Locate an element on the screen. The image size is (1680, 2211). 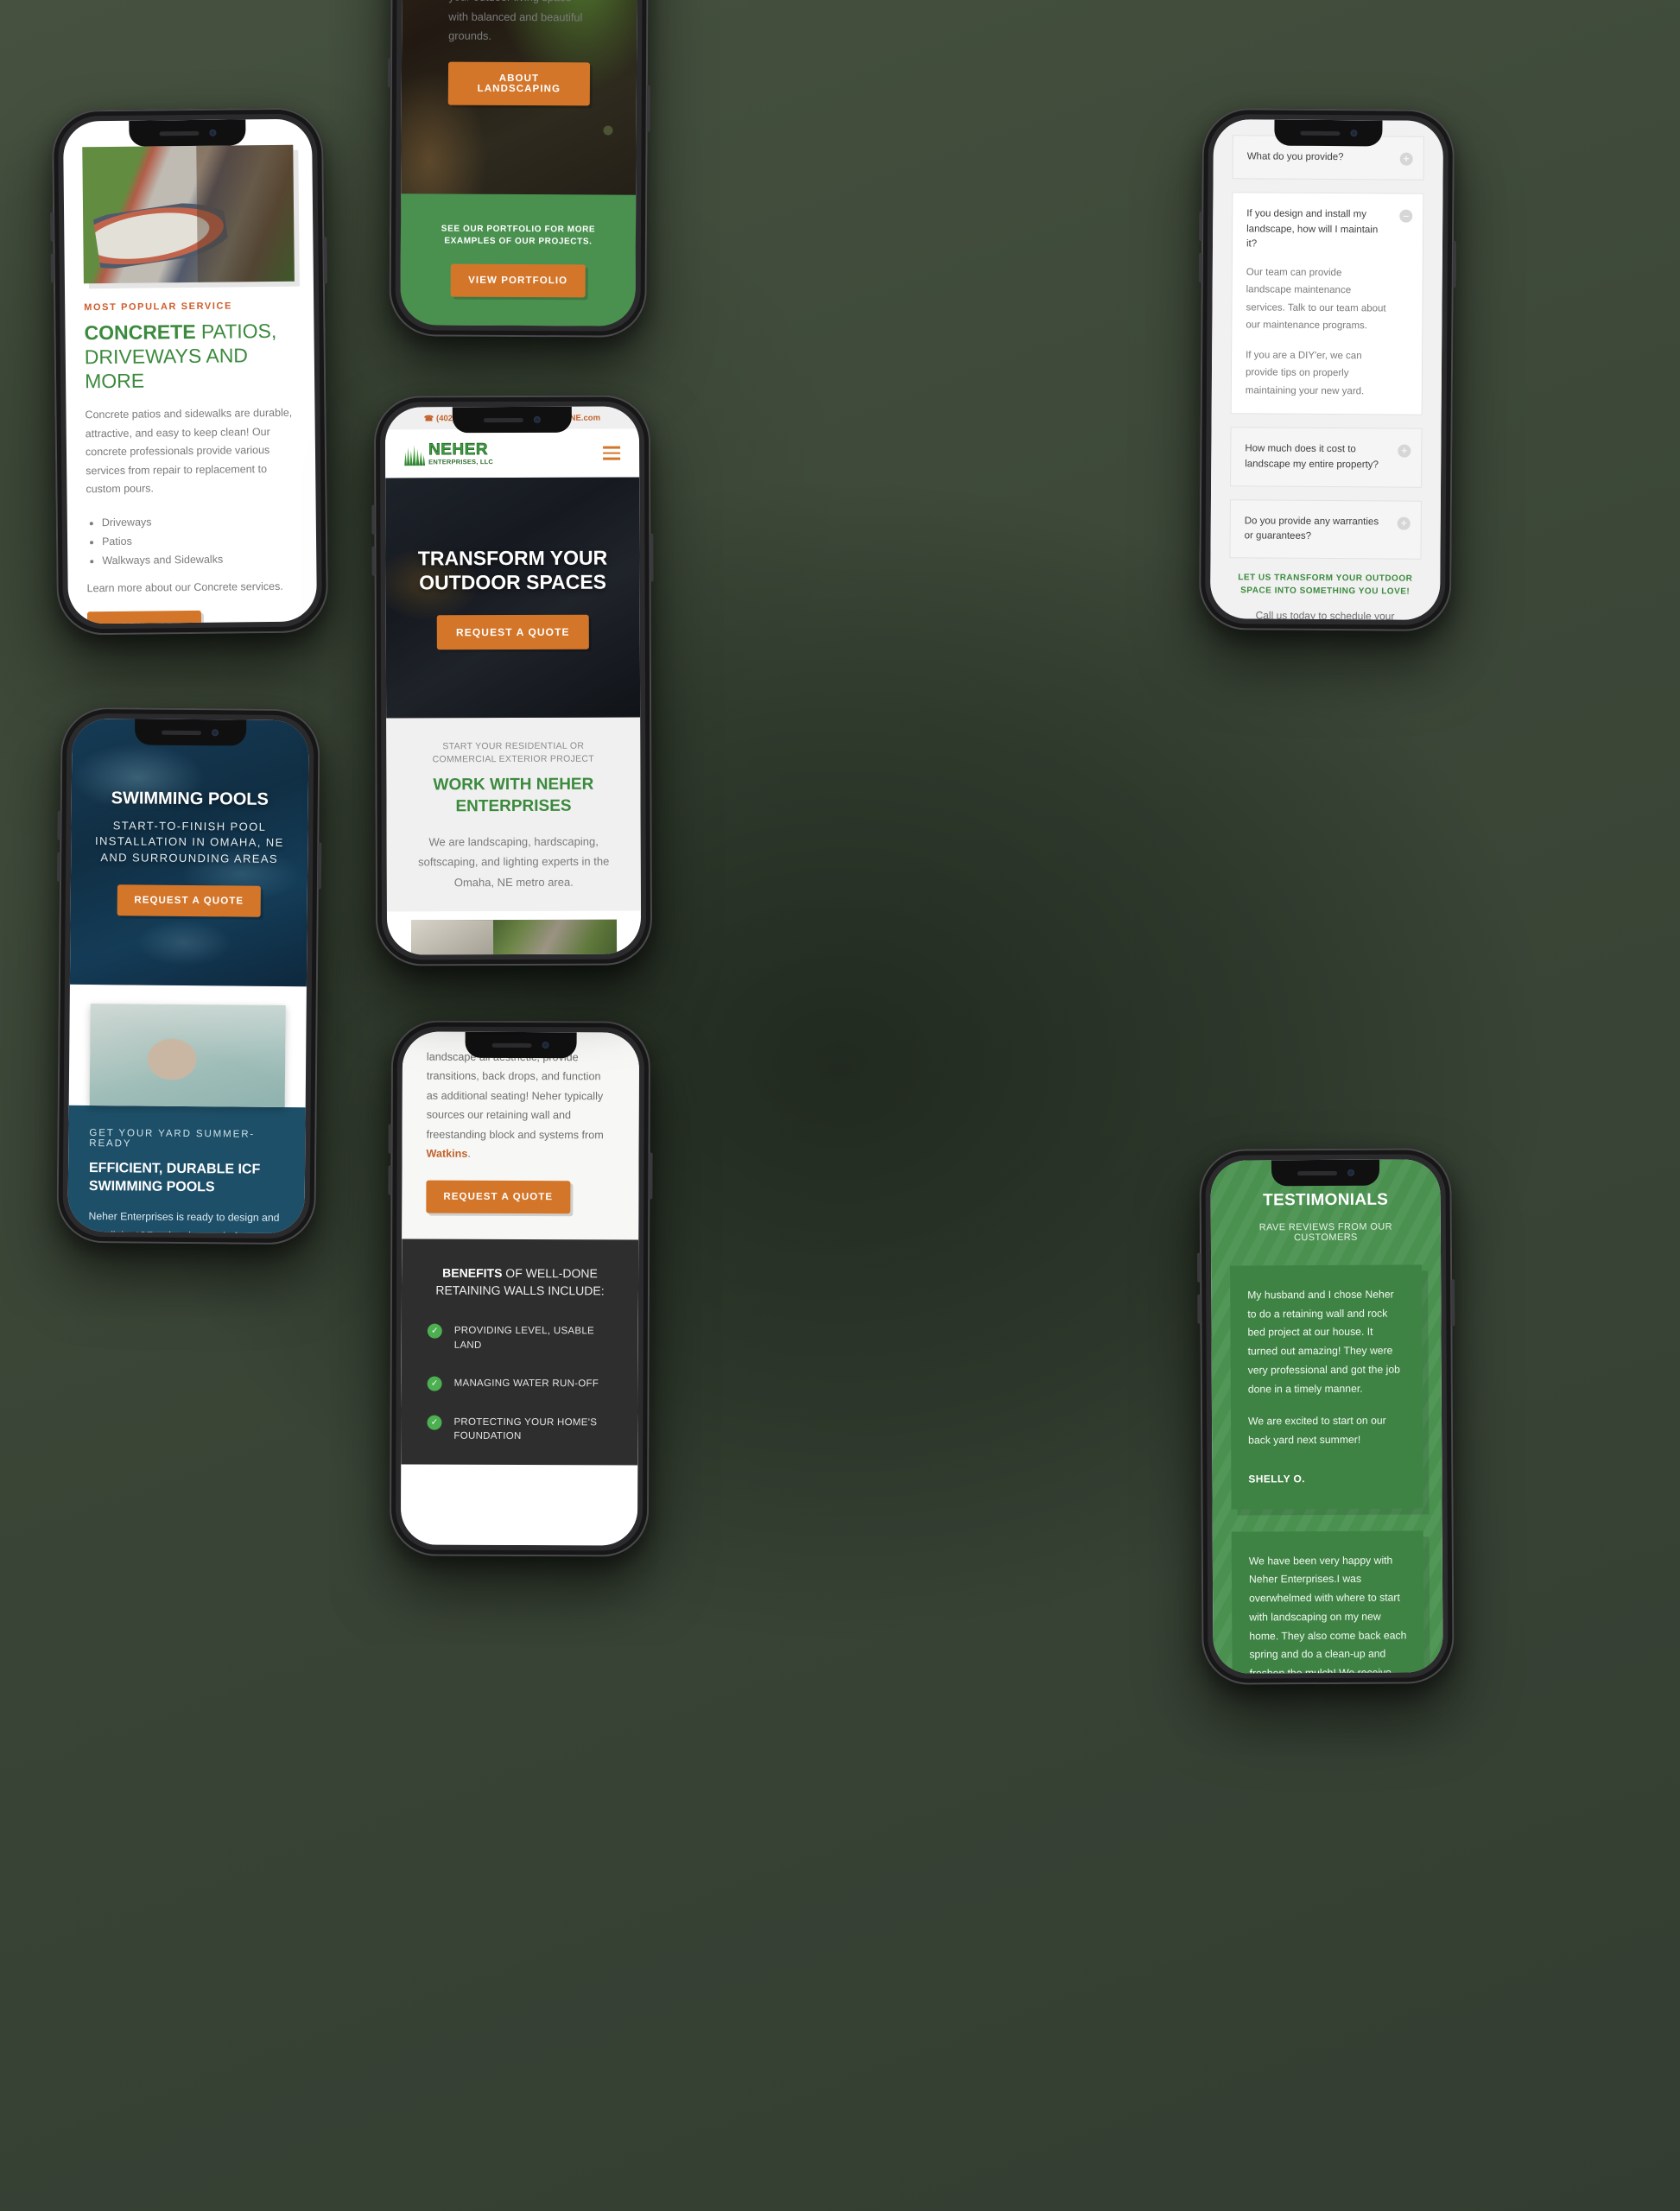
grass-icon is located at coordinates (415, 455).